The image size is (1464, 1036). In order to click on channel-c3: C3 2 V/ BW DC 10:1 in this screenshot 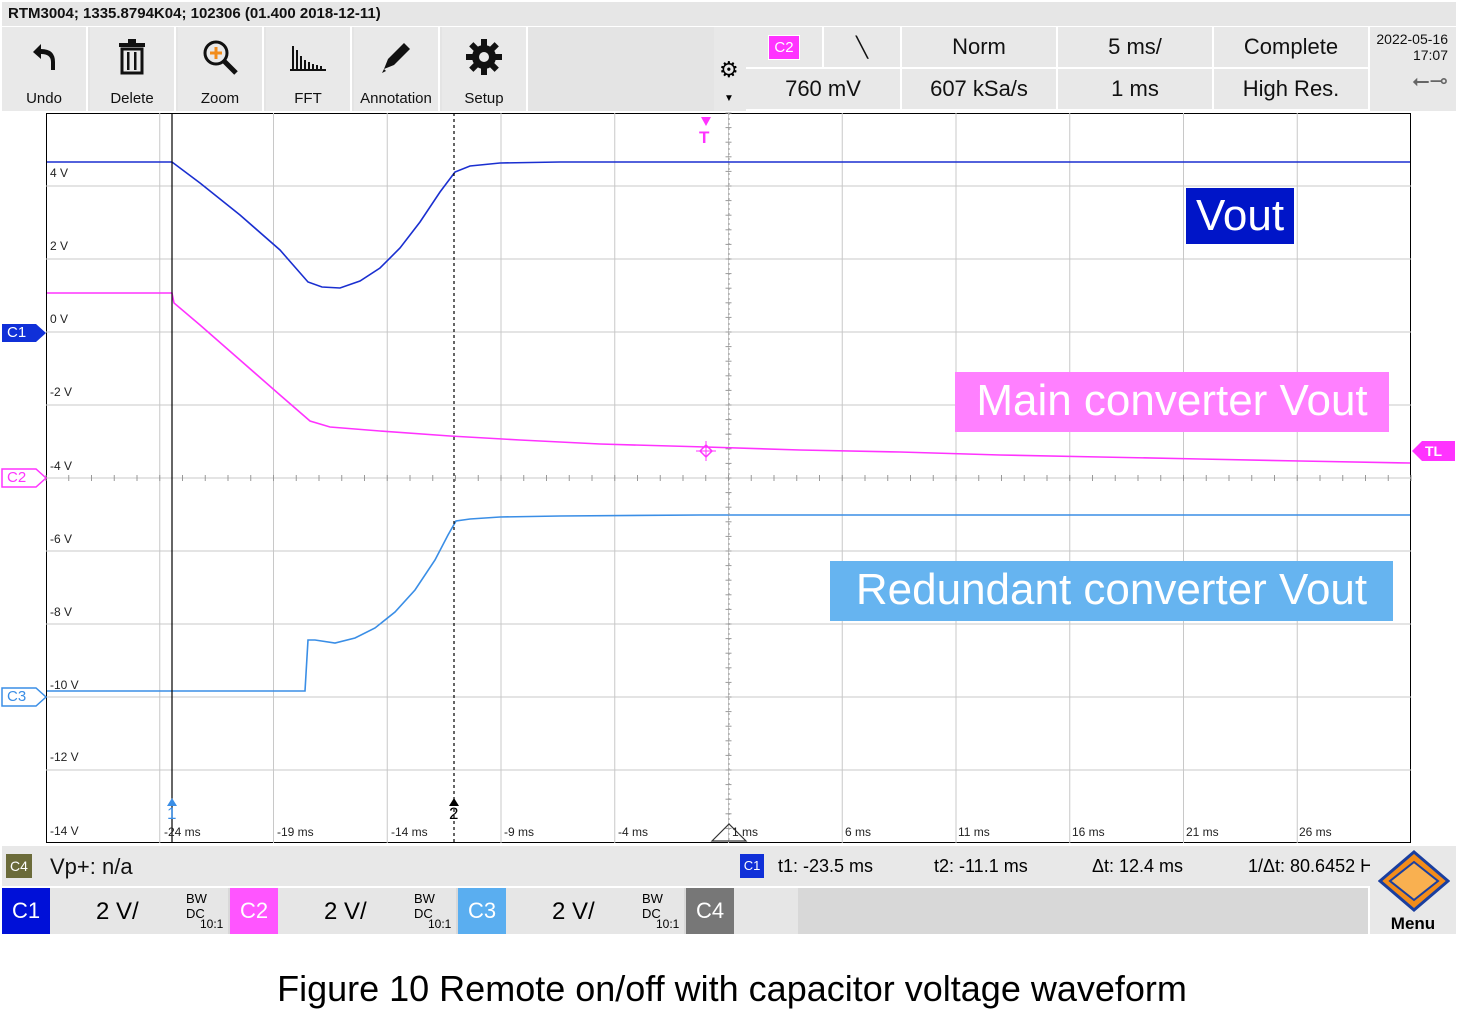, I will do `click(571, 911)`.